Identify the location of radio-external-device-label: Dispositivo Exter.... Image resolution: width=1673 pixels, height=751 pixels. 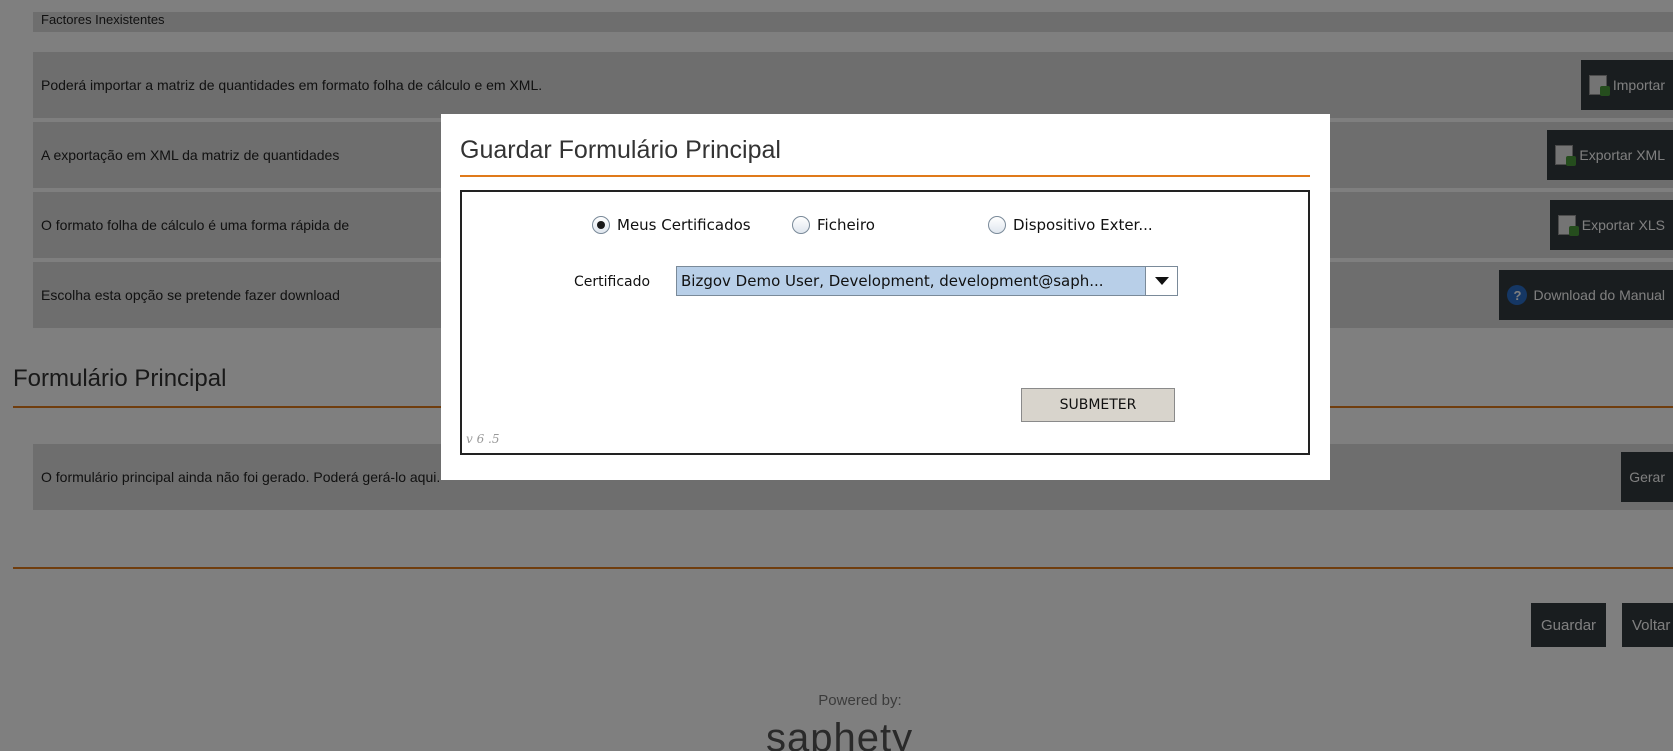
(1083, 225).